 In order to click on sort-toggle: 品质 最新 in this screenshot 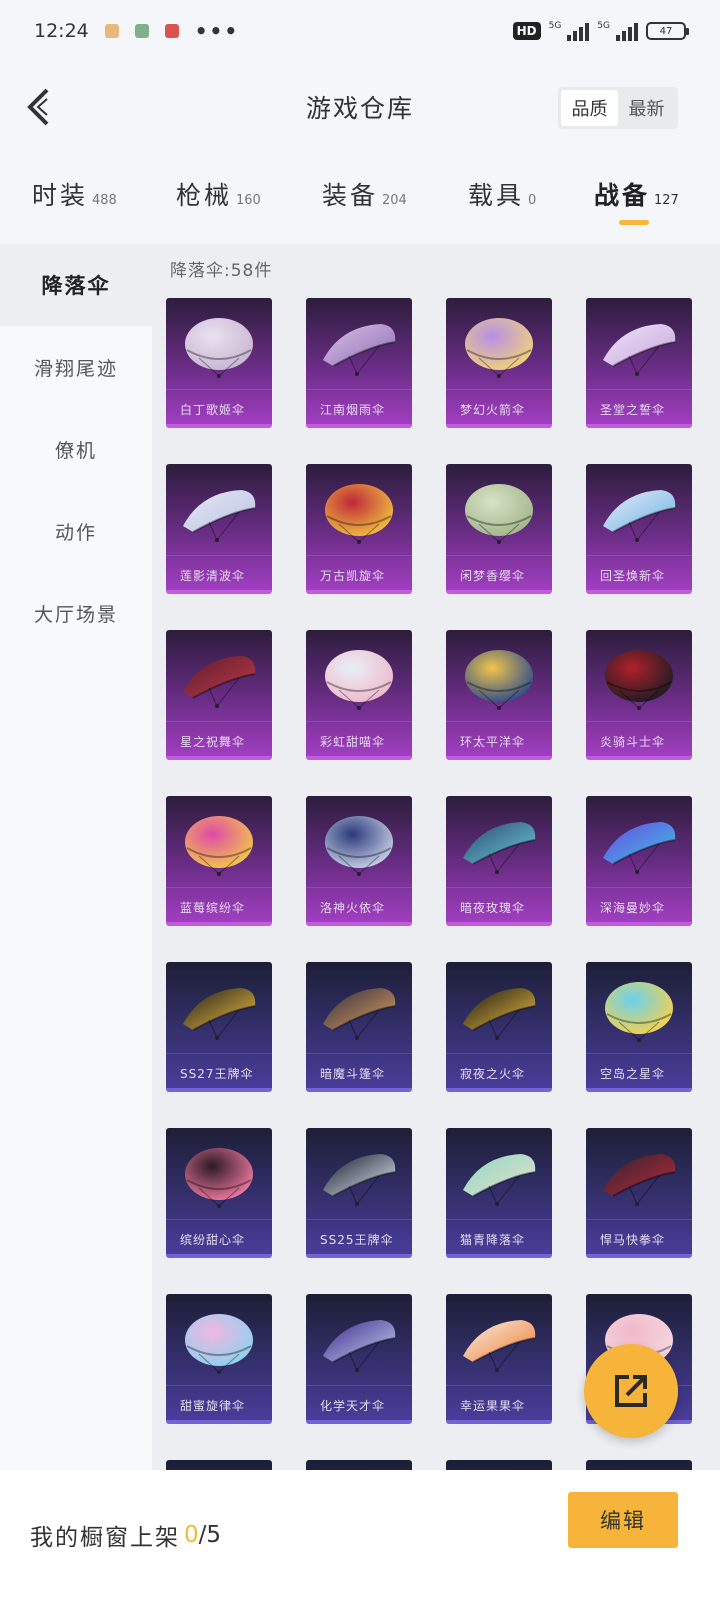, I will do `click(618, 108)`.